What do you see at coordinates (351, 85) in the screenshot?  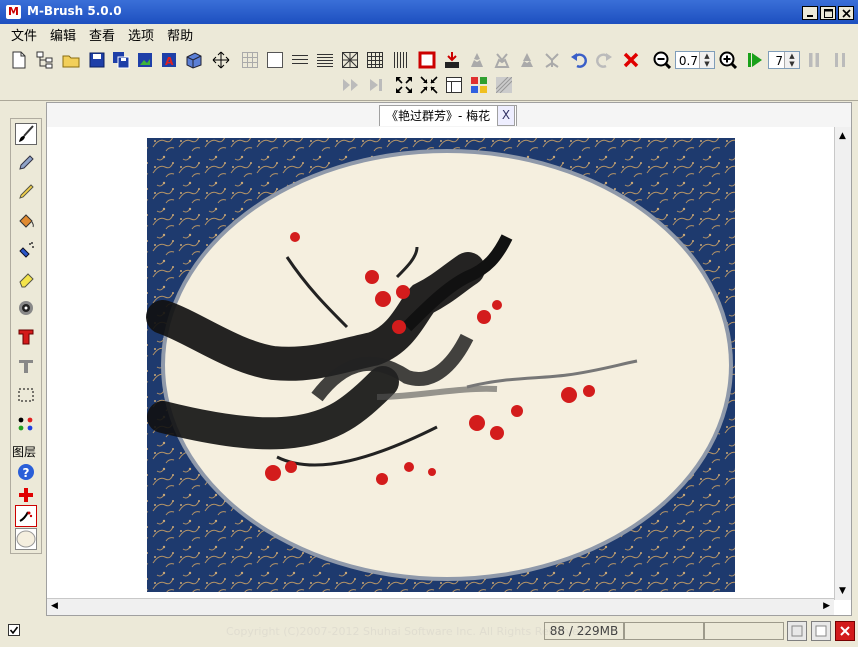 I see `fast-forward-icon` at bounding box center [351, 85].